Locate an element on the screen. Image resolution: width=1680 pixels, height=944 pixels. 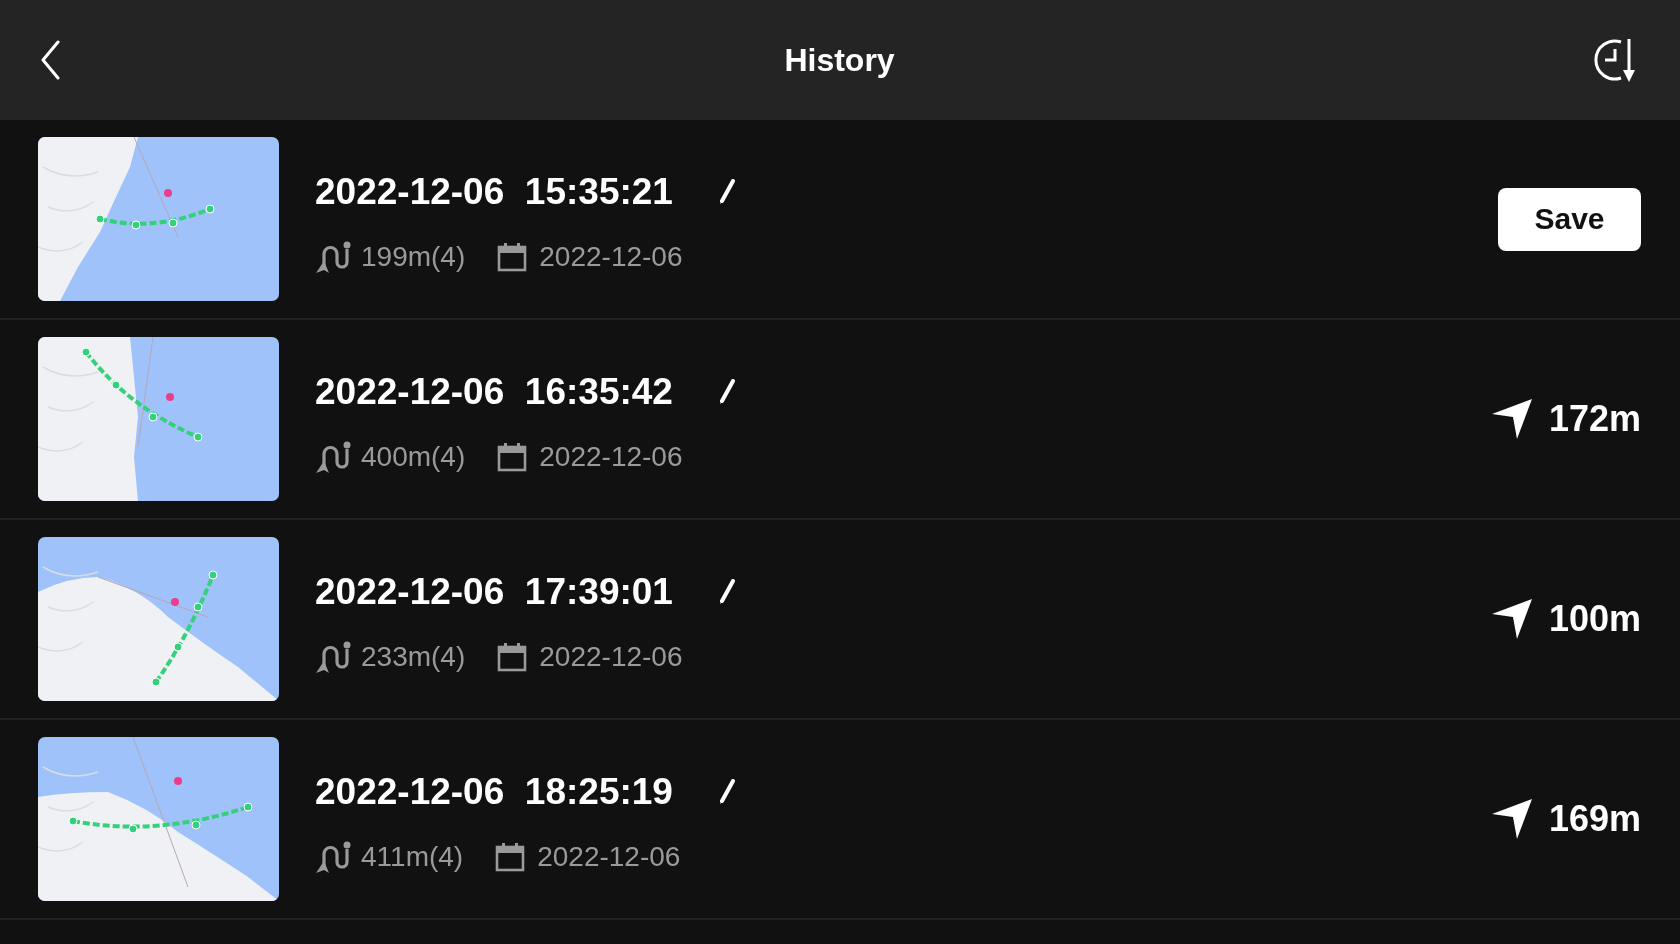
route-length-text: 411m(4) is located at coordinates (412, 857).